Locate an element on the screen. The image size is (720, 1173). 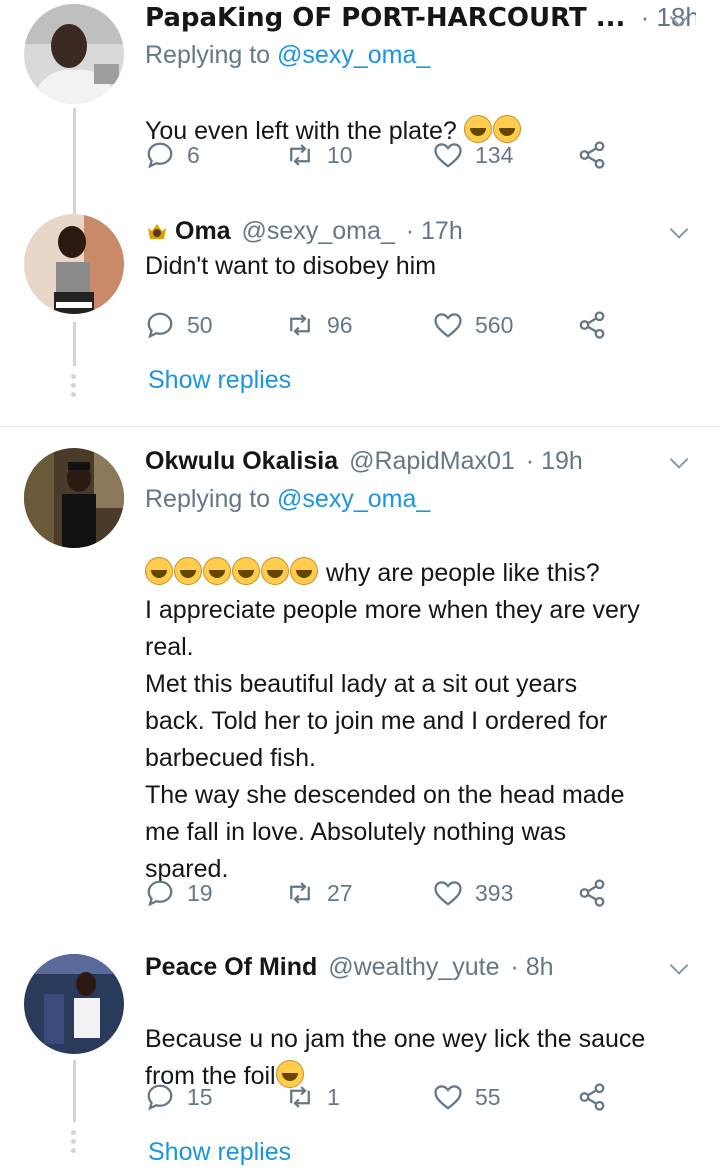
like-button: 560 is located at coordinates (473, 325).